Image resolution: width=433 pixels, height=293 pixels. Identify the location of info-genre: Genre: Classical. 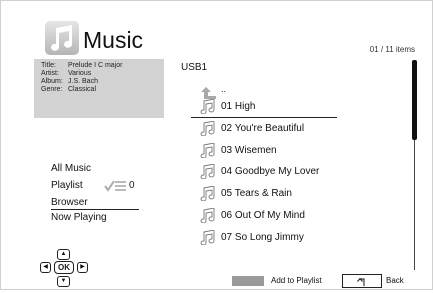
(68, 90).